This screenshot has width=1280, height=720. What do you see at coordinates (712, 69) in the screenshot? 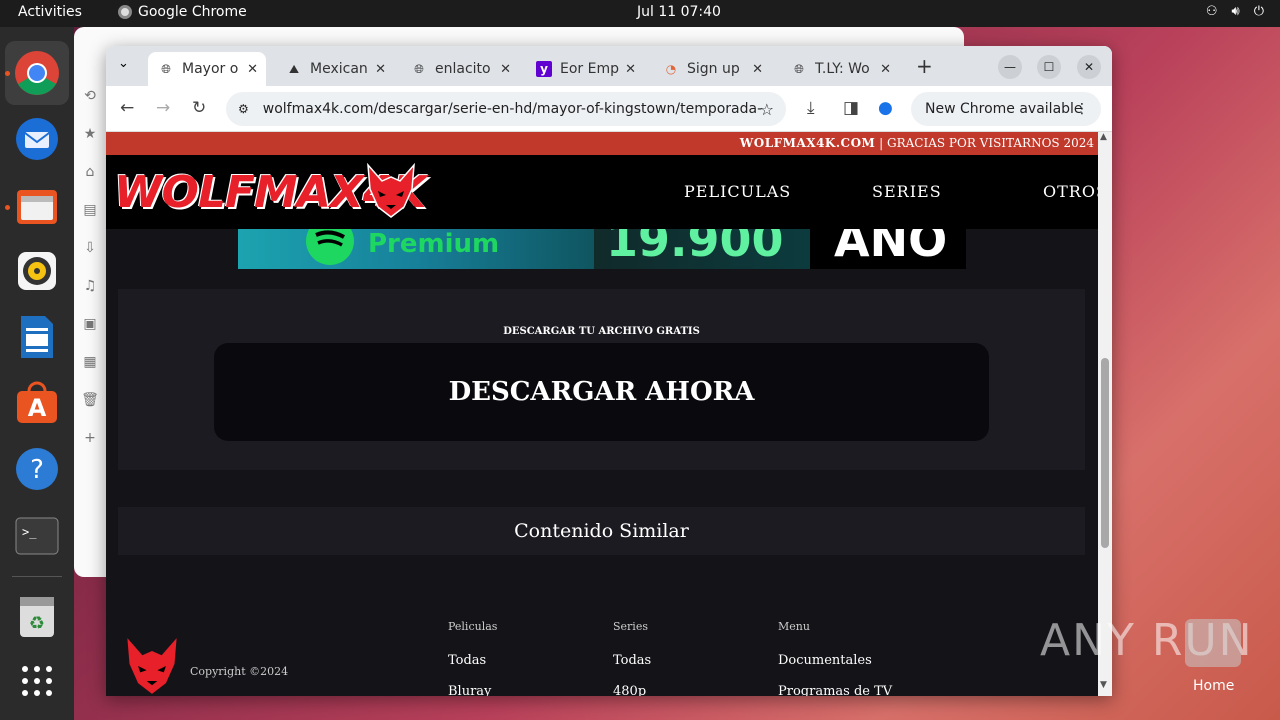
I see `tab-sign-up: ◔ Sign up ✕` at bounding box center [712, 69].